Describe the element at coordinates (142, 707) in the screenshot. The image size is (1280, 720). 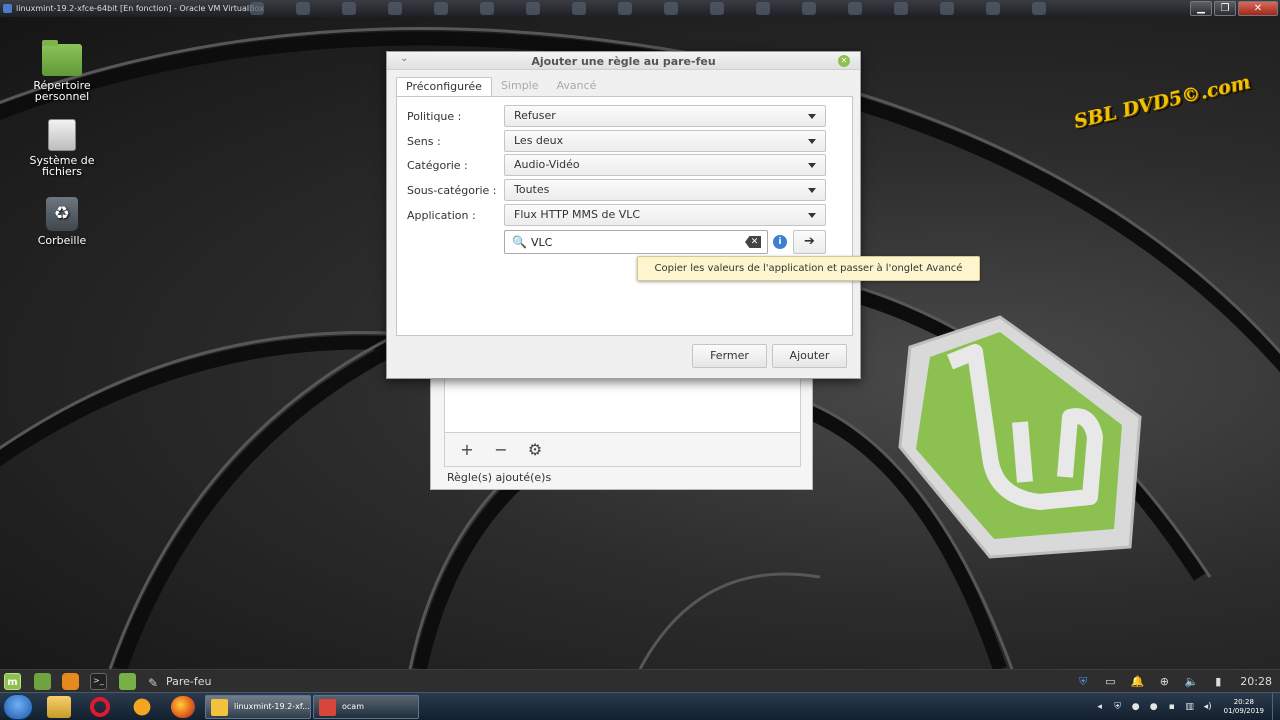
I see `power-icon` at that location.